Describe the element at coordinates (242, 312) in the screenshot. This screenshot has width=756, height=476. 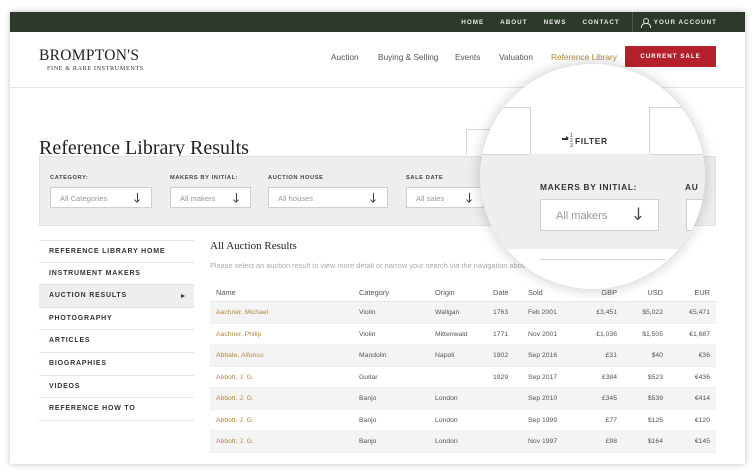
I see `cell-name: Aachner, Michael` at that location.